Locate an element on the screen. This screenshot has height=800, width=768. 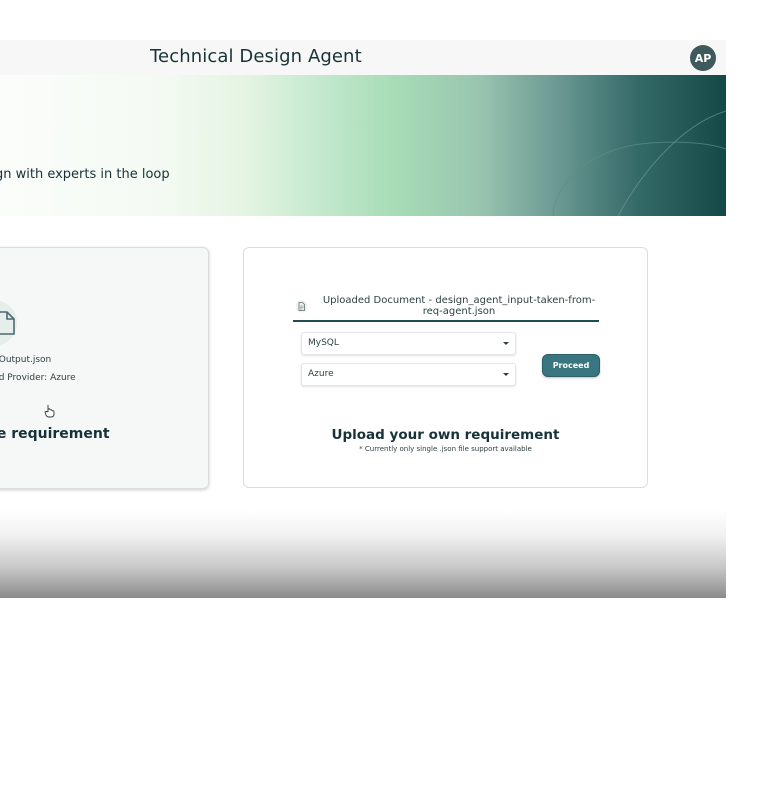
sample-card-heading: ple requirement is located at coordinates (55, 434).